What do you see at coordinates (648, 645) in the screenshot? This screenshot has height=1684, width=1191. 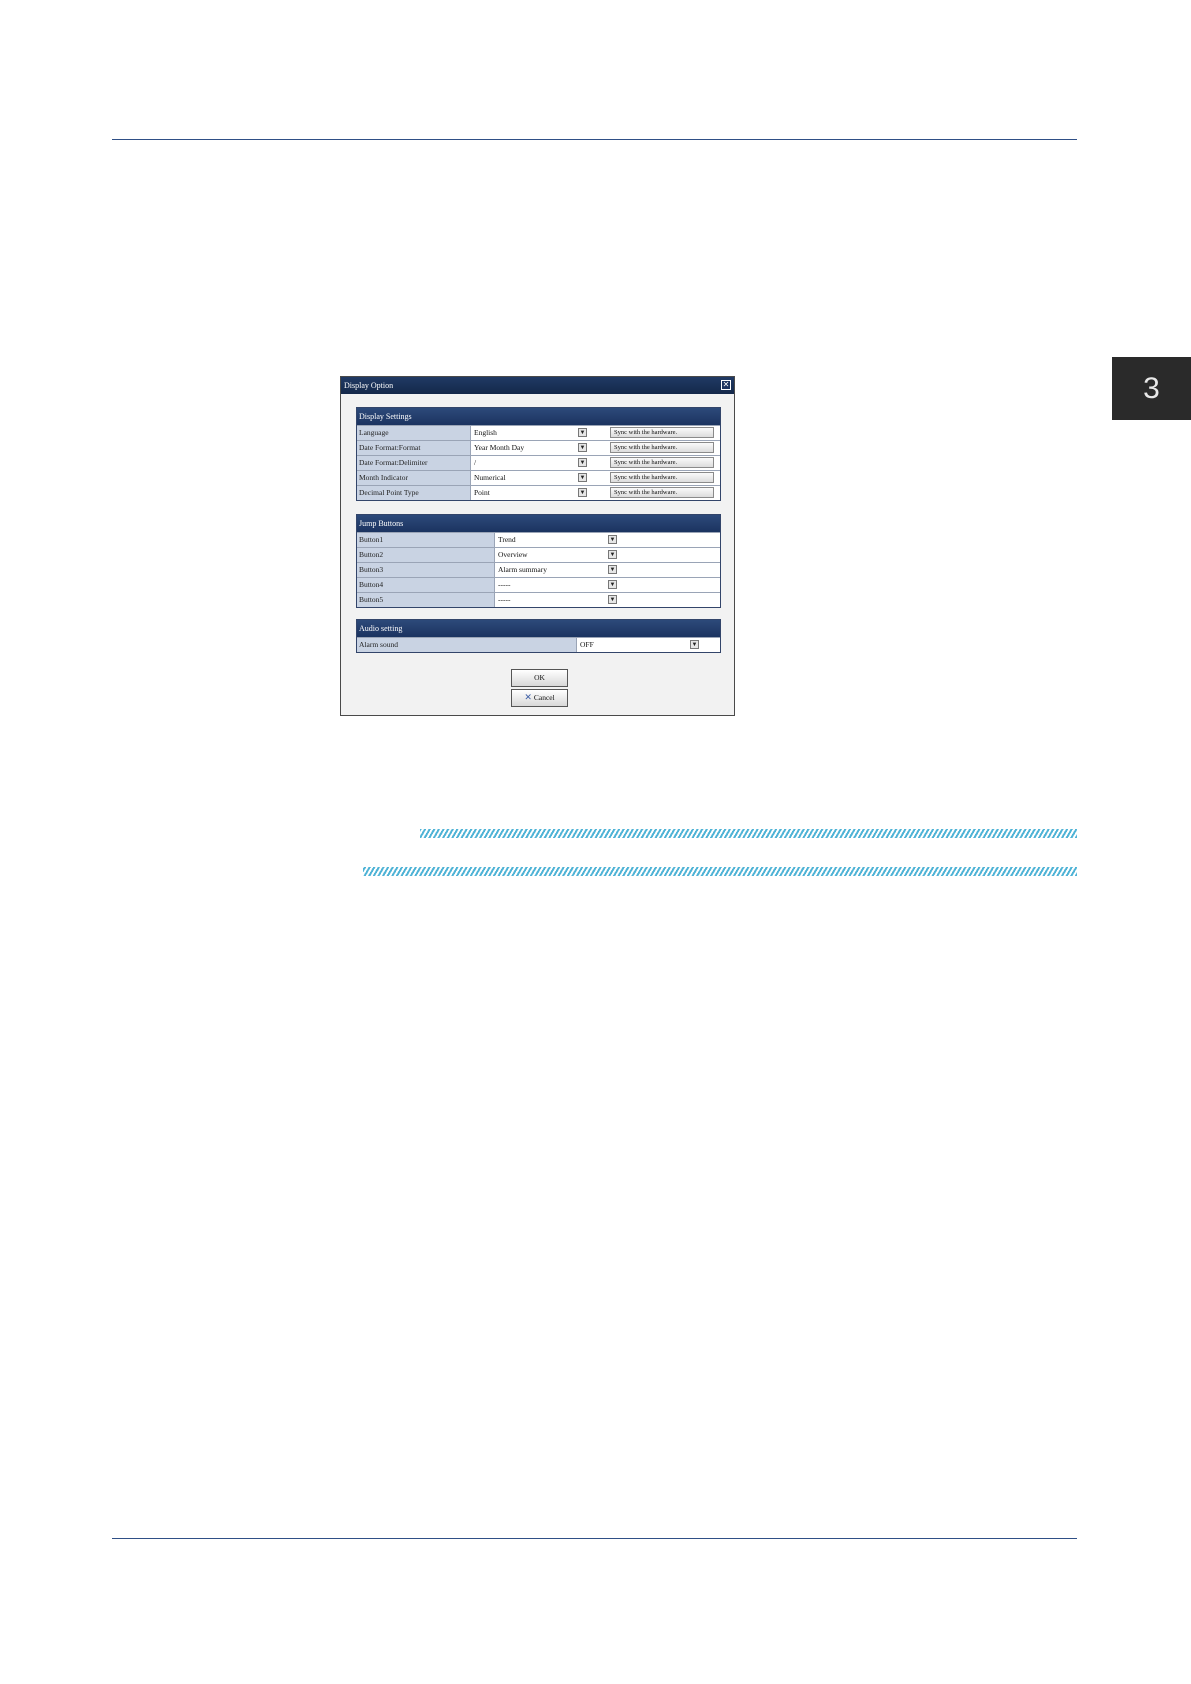 I see `alarm-sound-select: OFF ▼` at bounding box center [648, 645].